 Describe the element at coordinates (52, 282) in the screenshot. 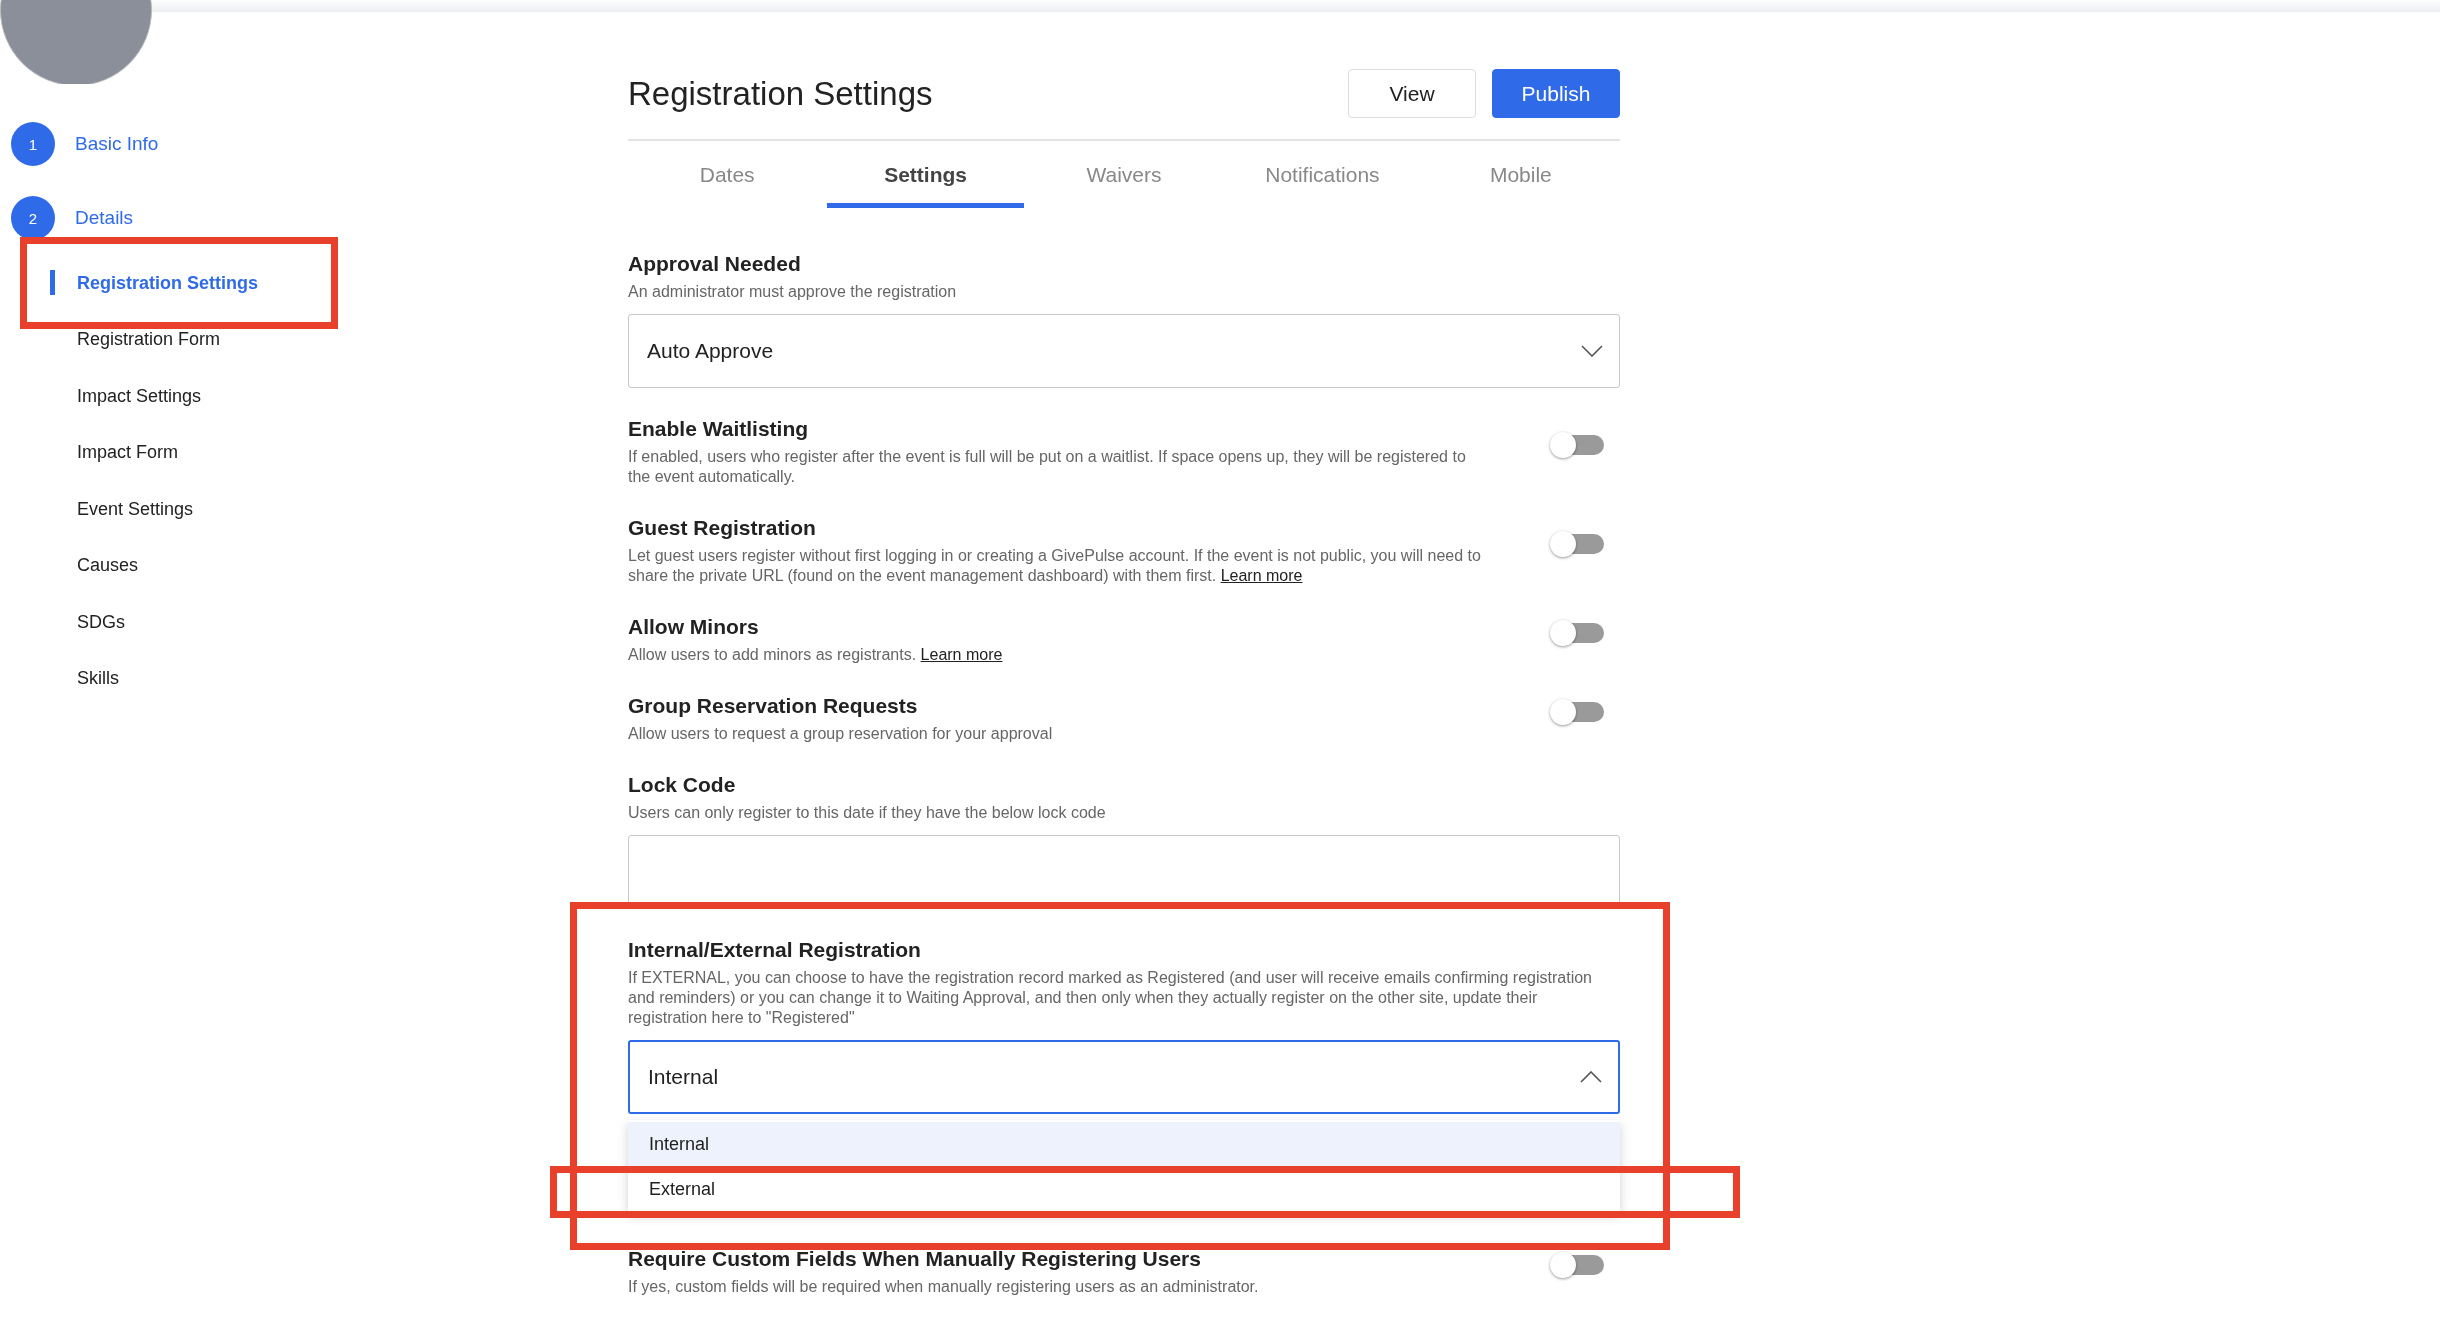

I see `active-indicator` at that location.